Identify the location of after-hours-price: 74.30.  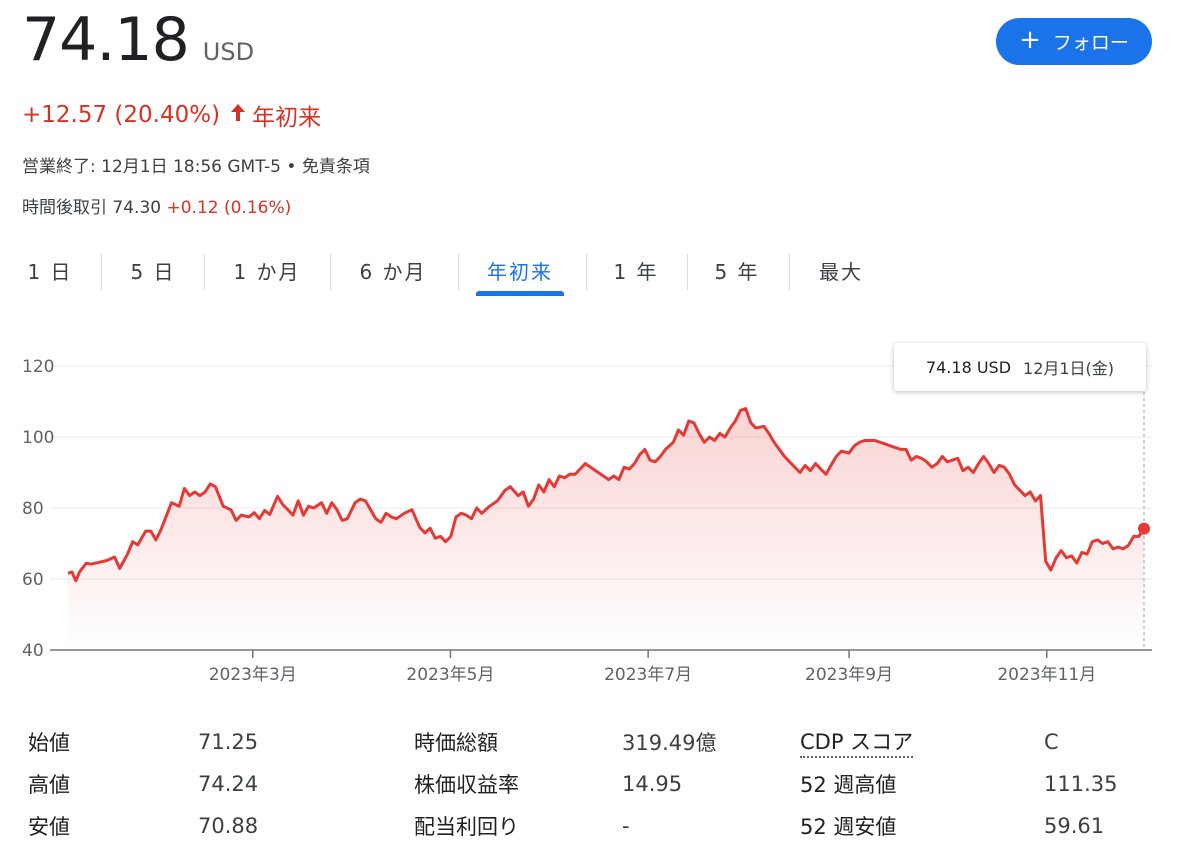
(137, 208).